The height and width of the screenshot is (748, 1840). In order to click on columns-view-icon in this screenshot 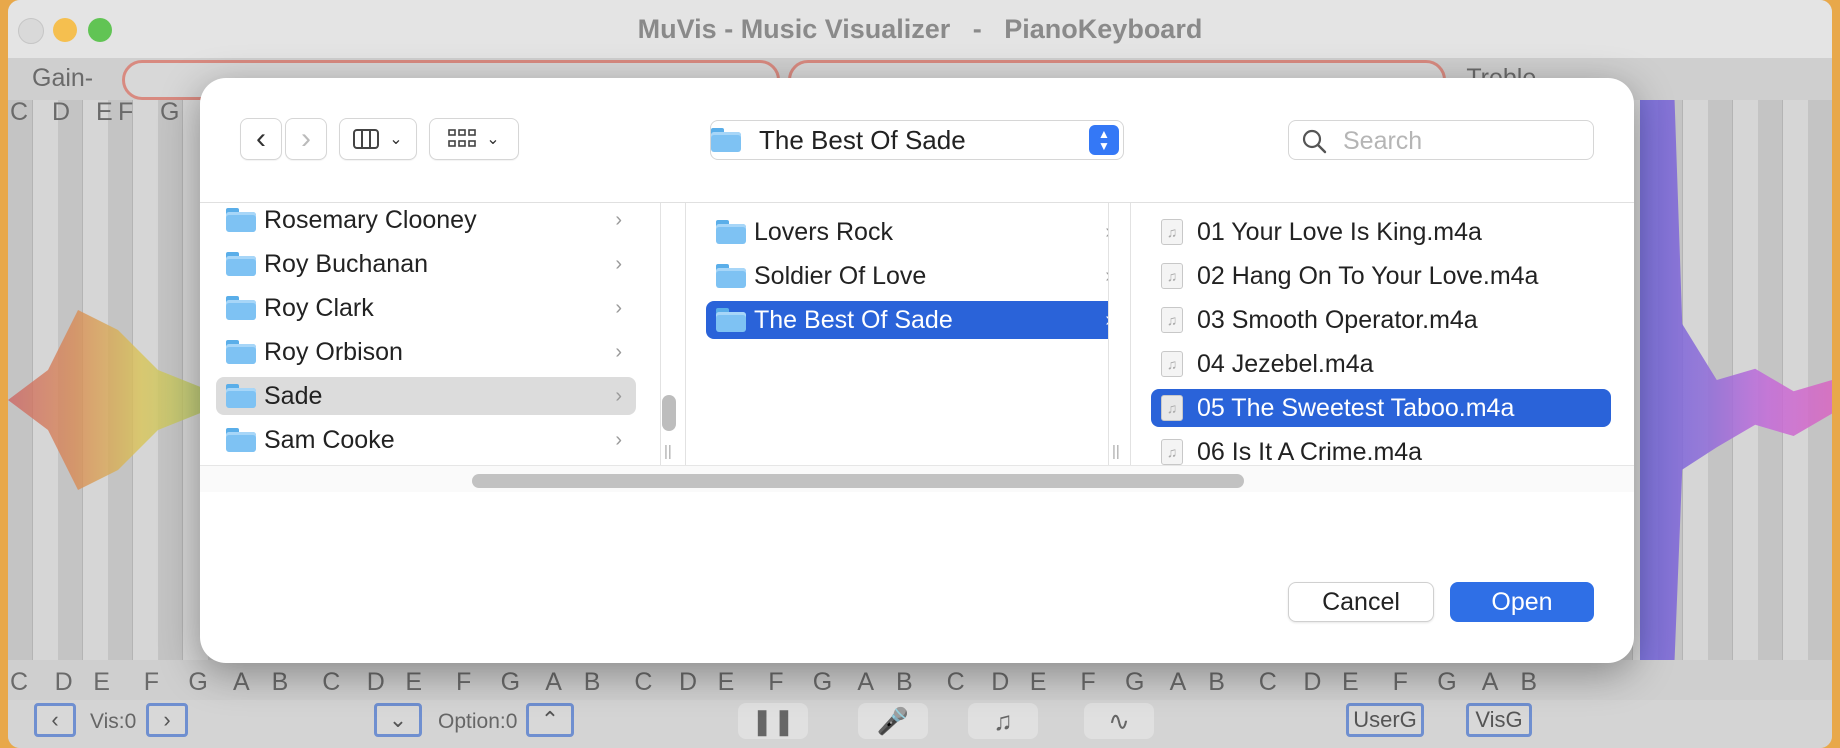, I will do `click(366, 139)`.